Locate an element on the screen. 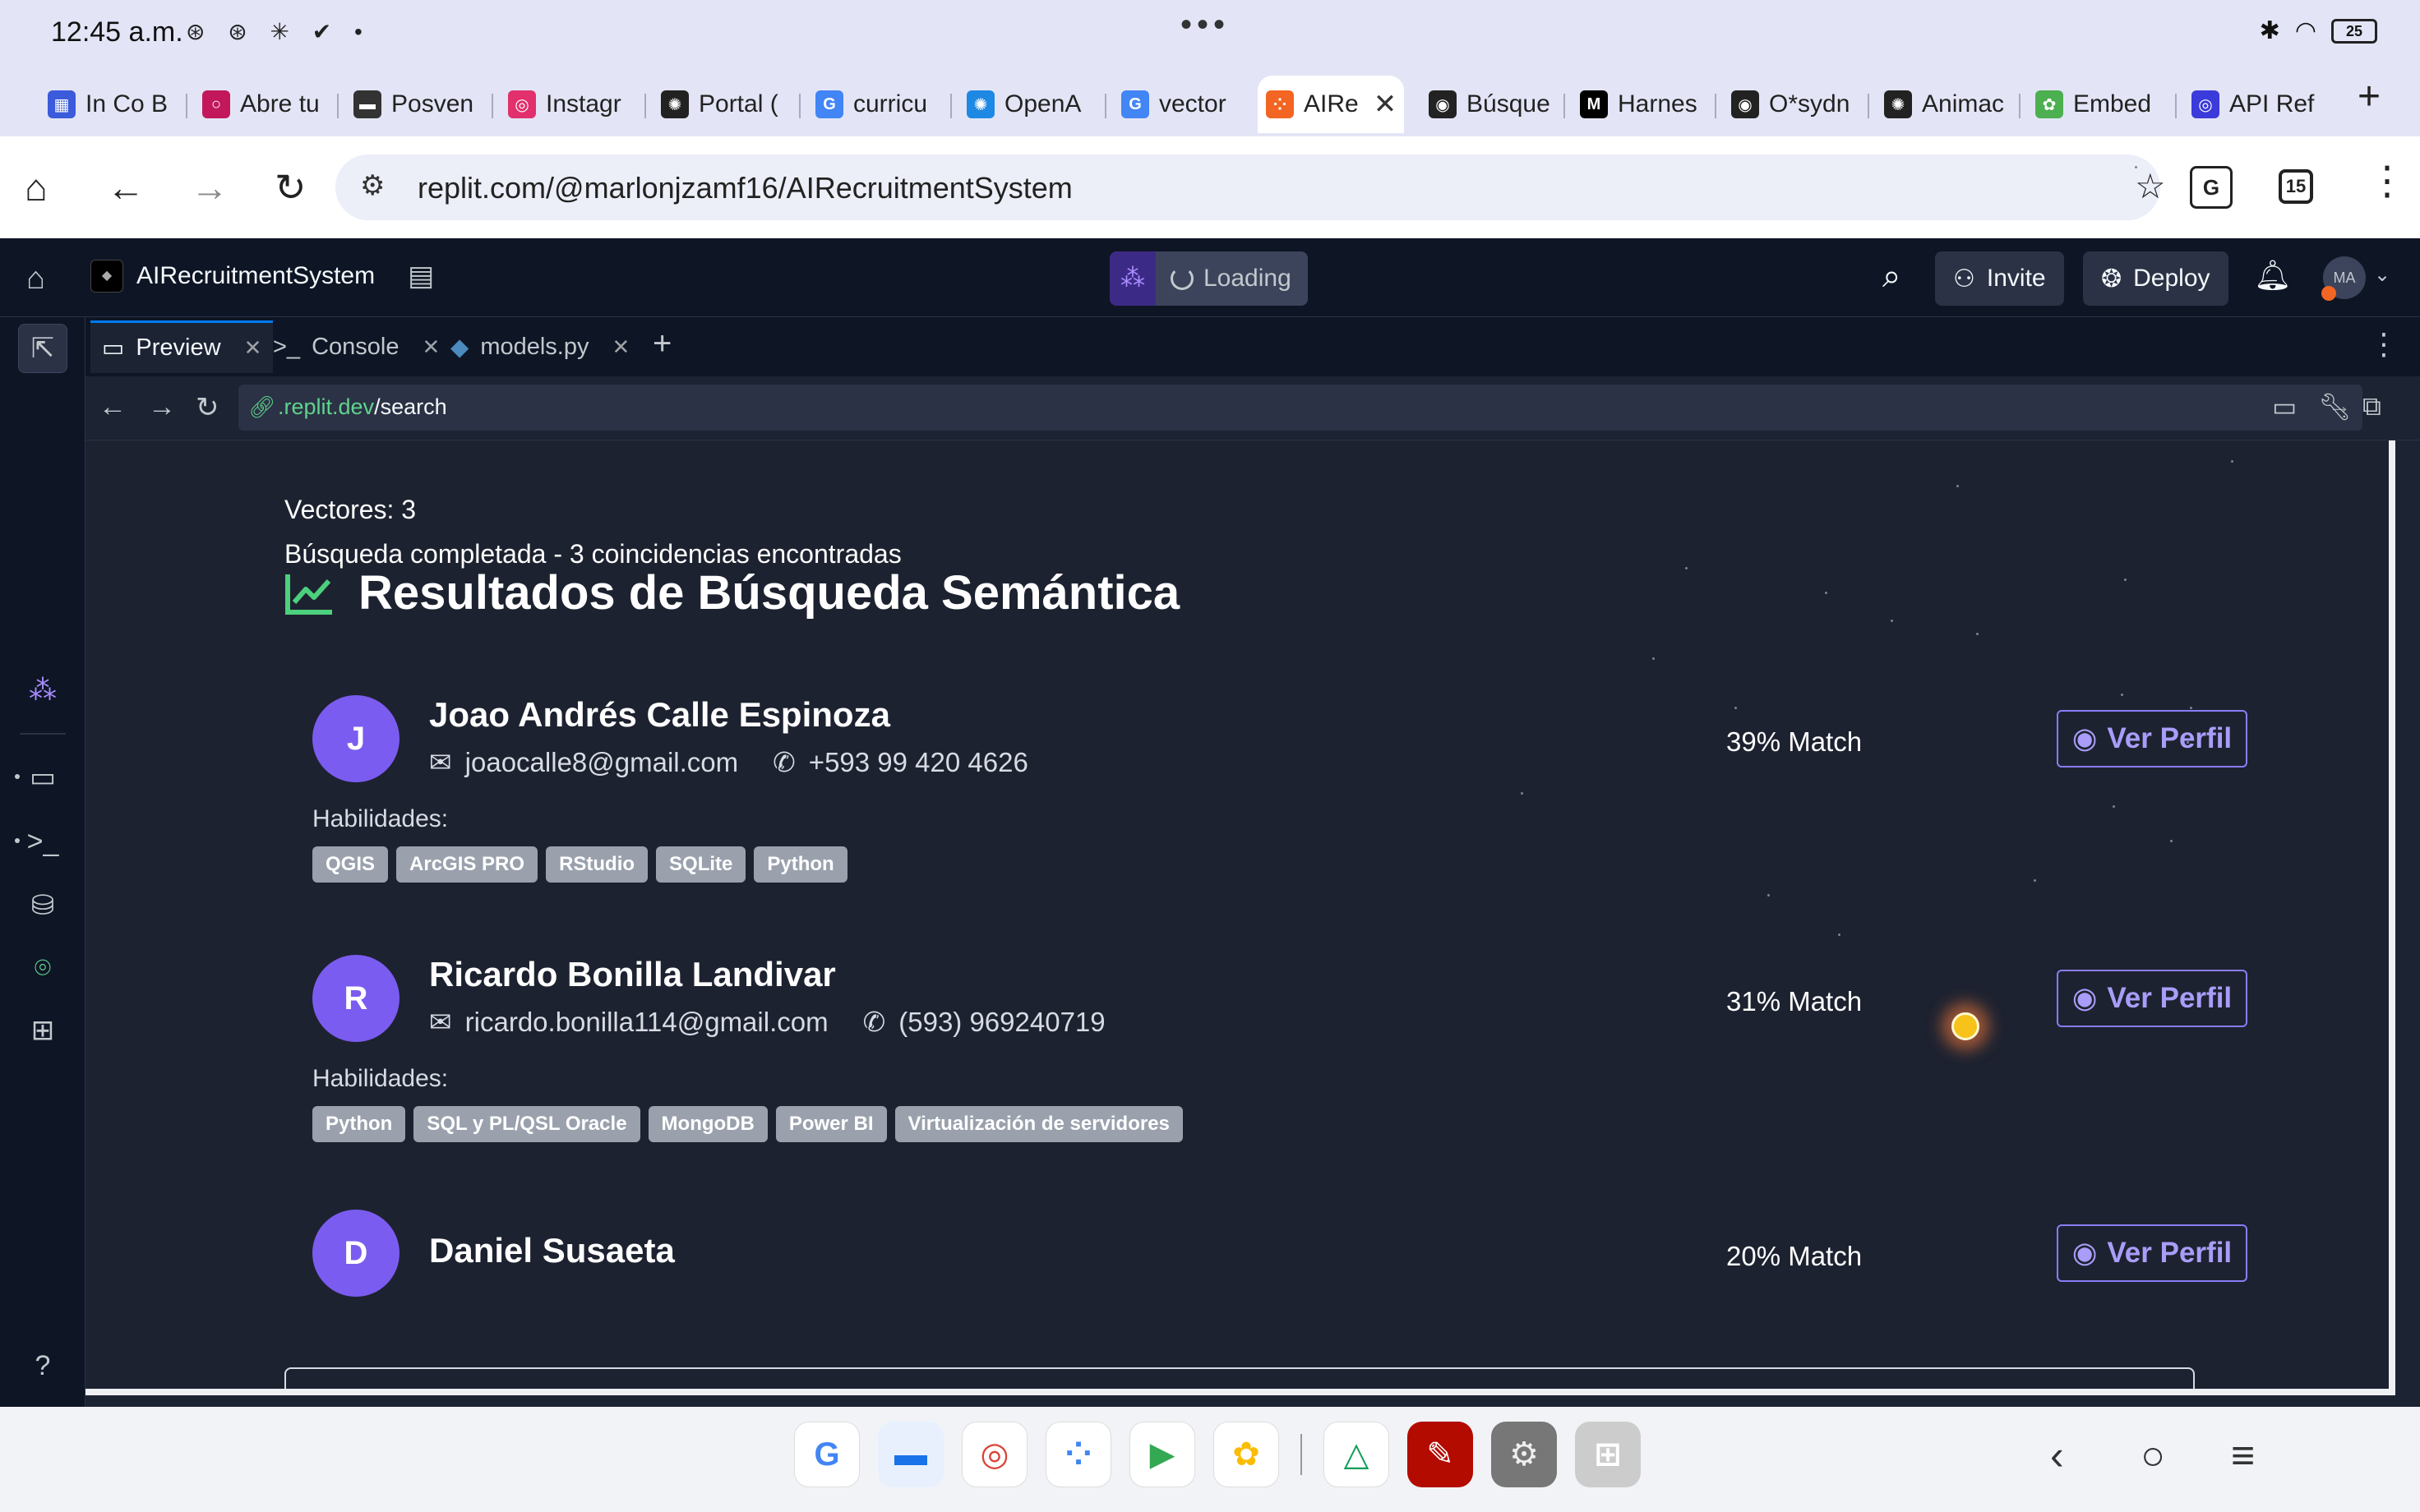  devtools-wrench-icon: 🔧︎ is located at coordinates (2335, 406).